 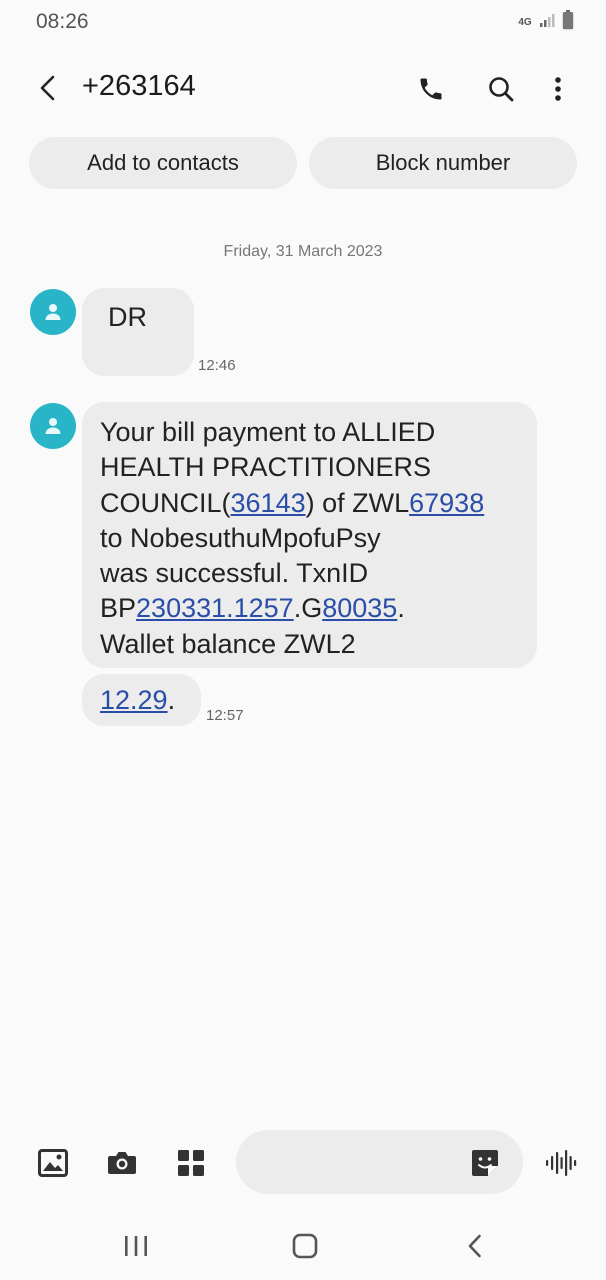 I want to click on message-text: BP, so click(x=118, y=608).